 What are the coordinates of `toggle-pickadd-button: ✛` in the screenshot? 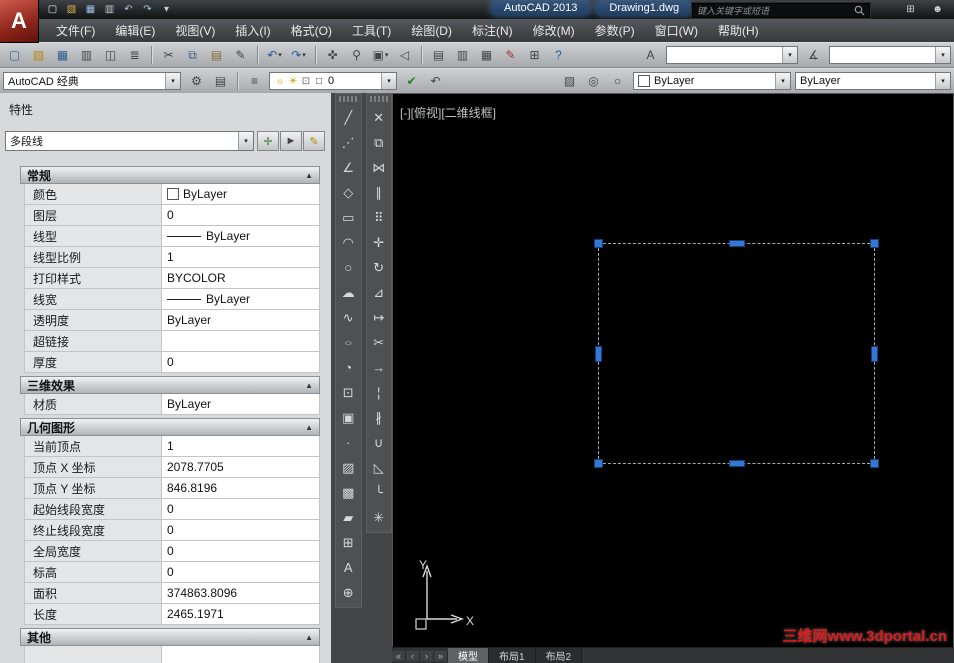 It's located at (268, 141).